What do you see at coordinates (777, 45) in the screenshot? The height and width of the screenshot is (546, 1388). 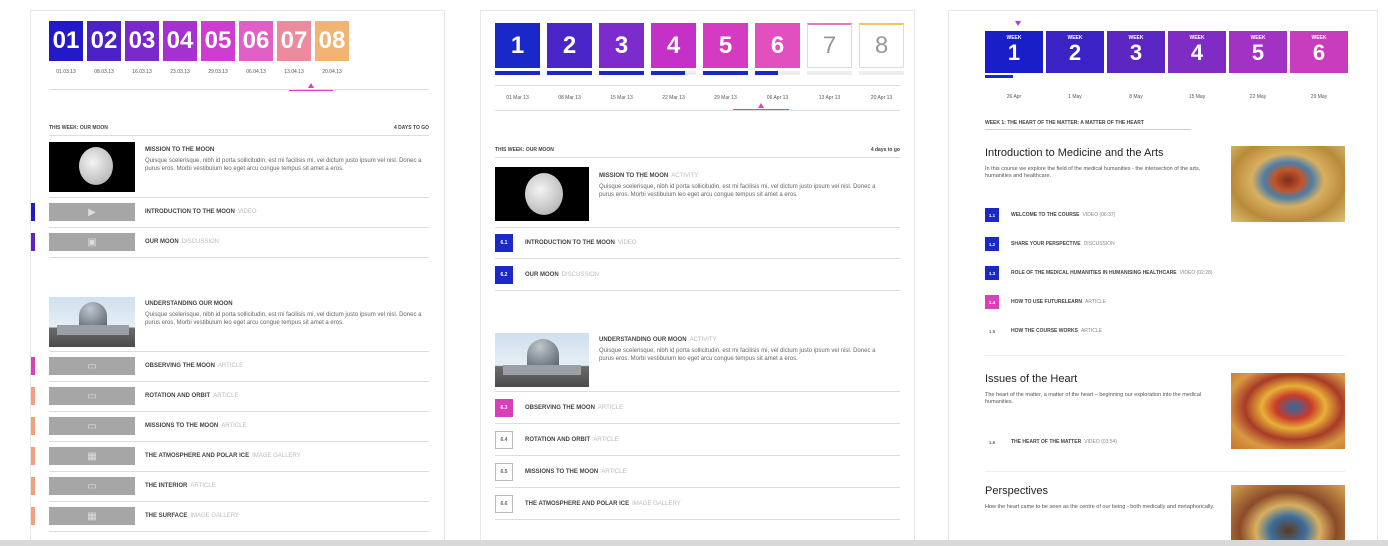 I see `week-tab: 6` at bounding box center [777, 45].